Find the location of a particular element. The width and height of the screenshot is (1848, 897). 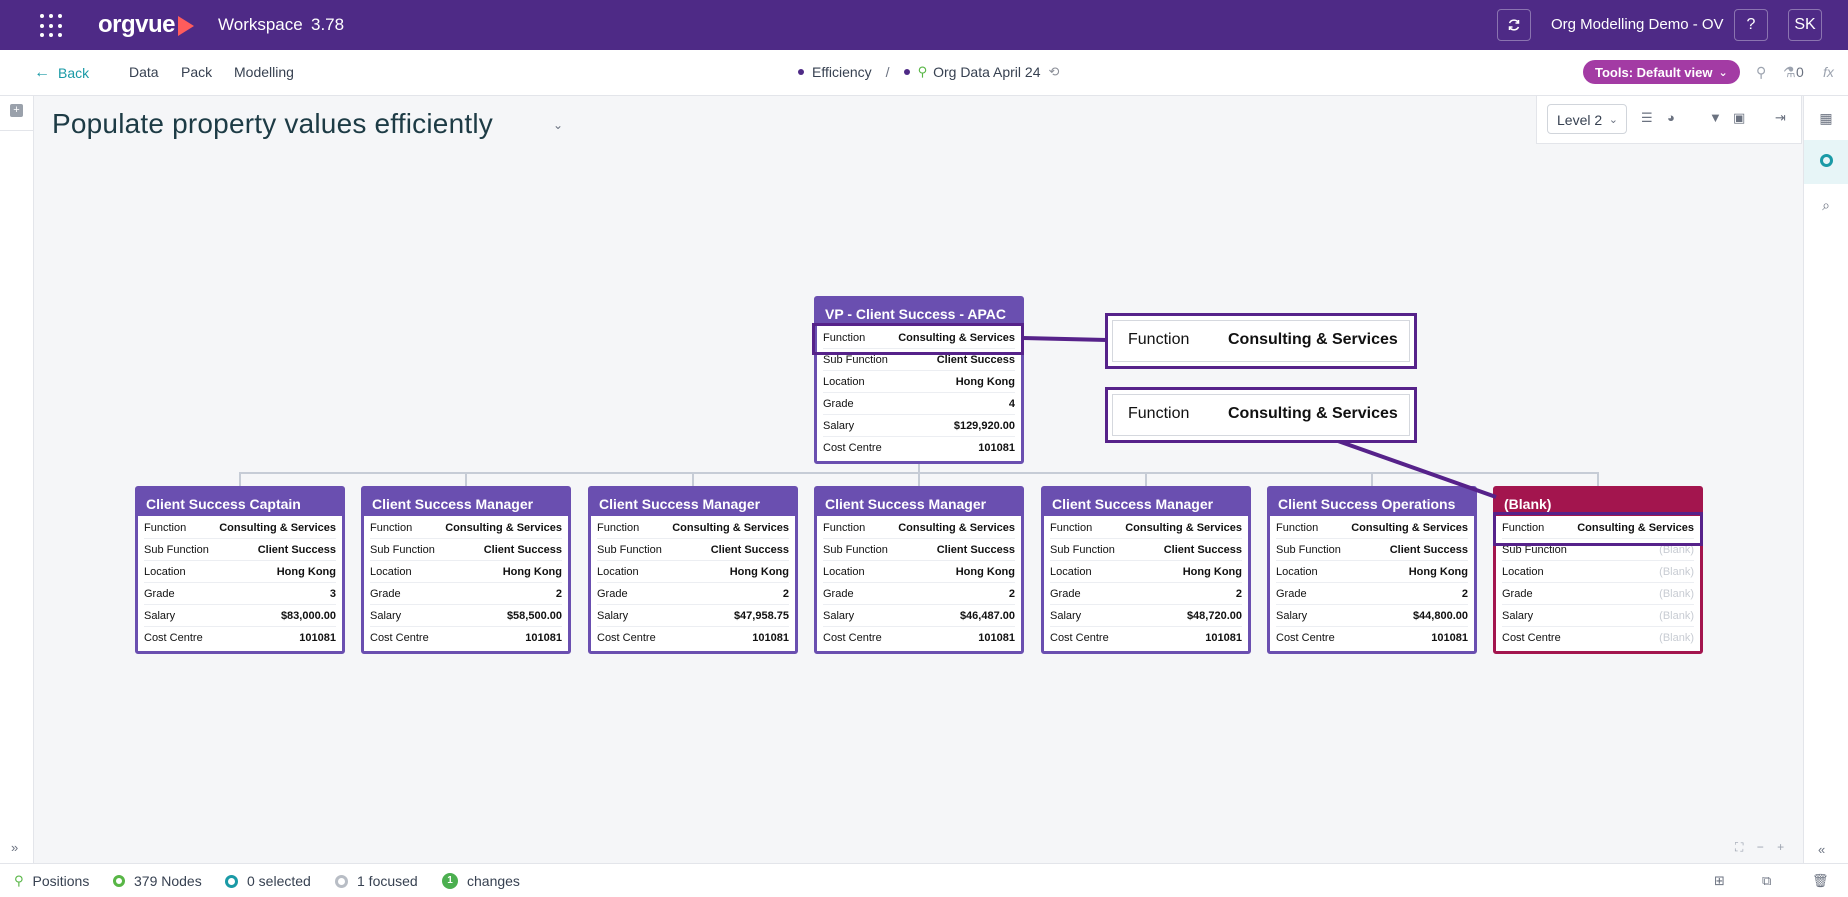

breadcrumb: Efficiency / ⚲ Org Data April 24 ⟲ is located at coordinates (928, 72).